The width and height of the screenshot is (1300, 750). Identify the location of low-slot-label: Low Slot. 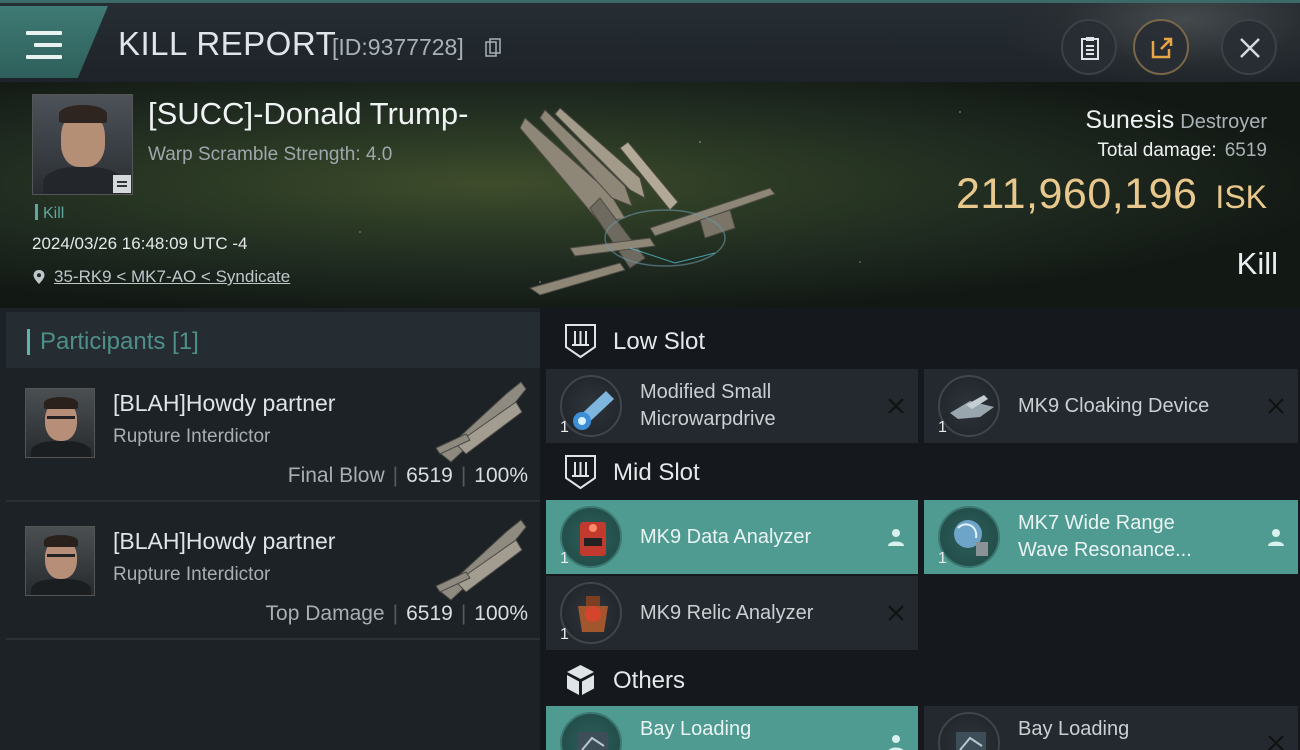
(659, 341).